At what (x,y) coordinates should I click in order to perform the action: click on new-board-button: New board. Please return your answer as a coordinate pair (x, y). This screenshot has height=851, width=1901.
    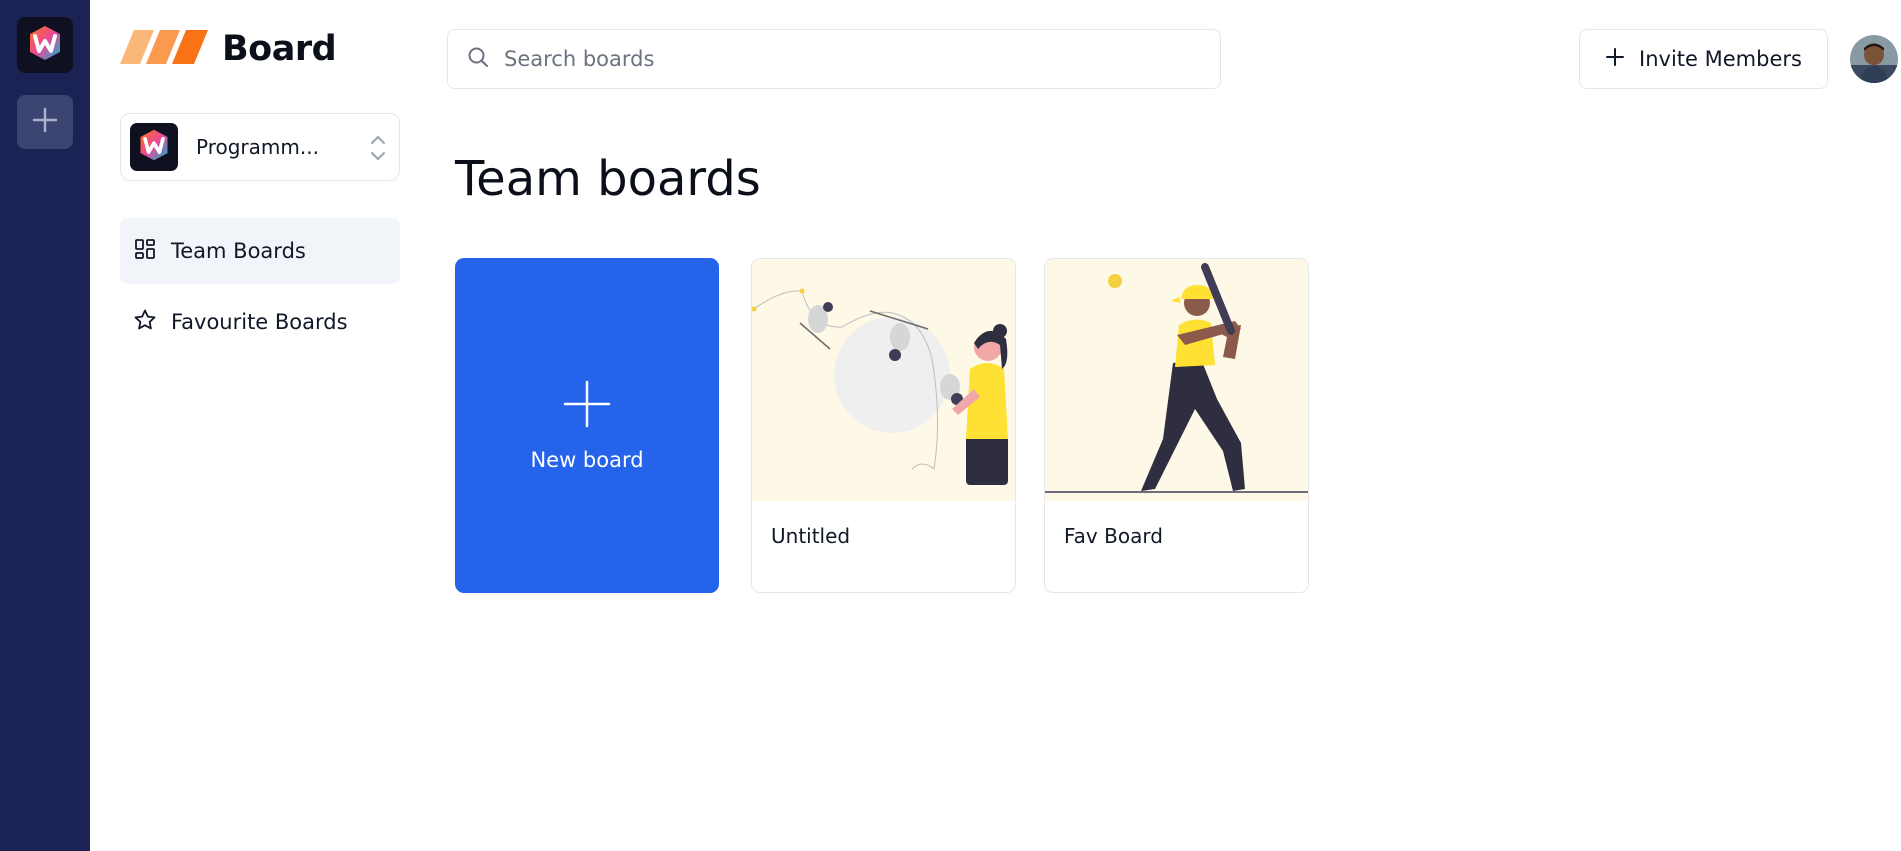
    Looking at the image, I should click on (587, 425).